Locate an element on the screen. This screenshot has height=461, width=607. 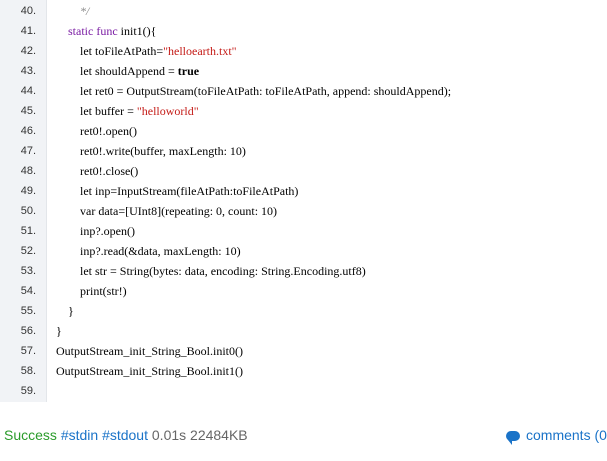
line-number: 44. is located at coordinates (28, 91).